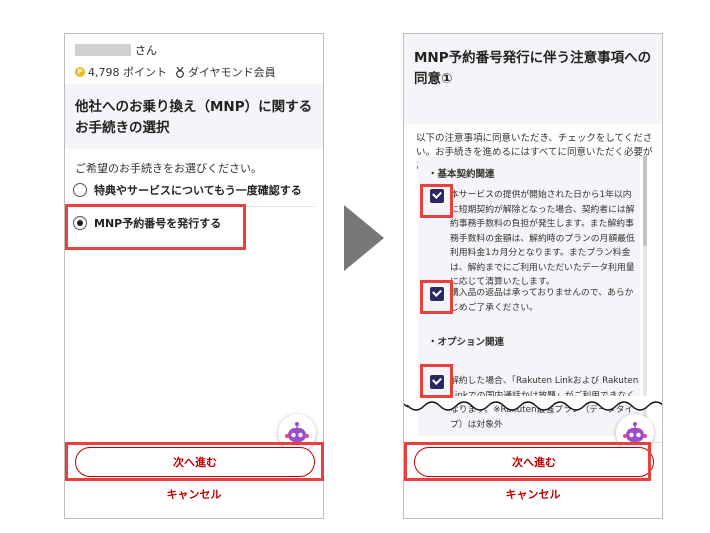  Describe the element at coordinates (103, 50) in the screenshot. I see `redacted-user-name` at that location.